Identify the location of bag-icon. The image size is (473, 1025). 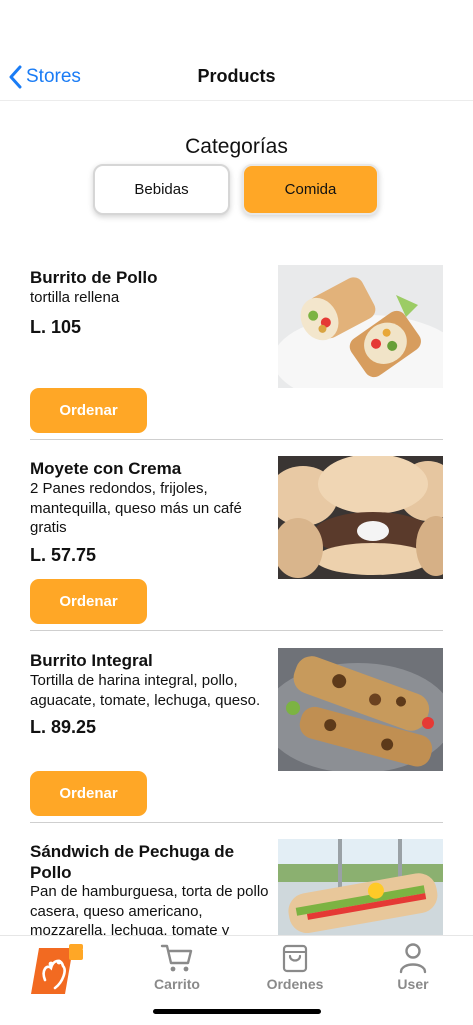
(295, 958).